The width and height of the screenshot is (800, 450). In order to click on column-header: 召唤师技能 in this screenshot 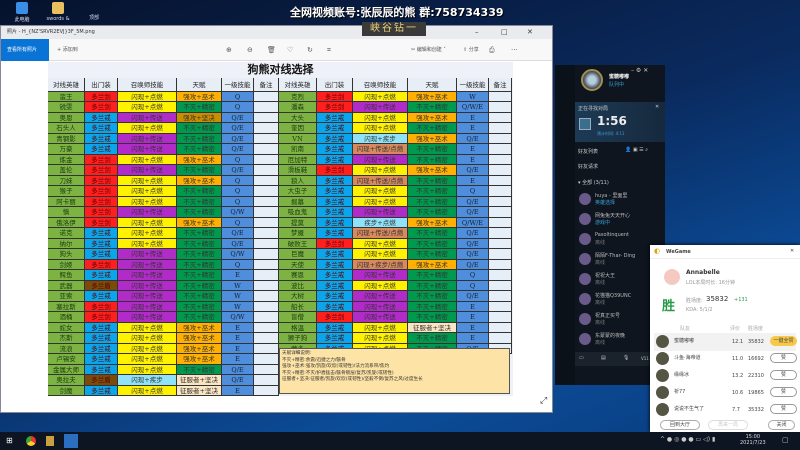, I will do `click(147, 85)`.